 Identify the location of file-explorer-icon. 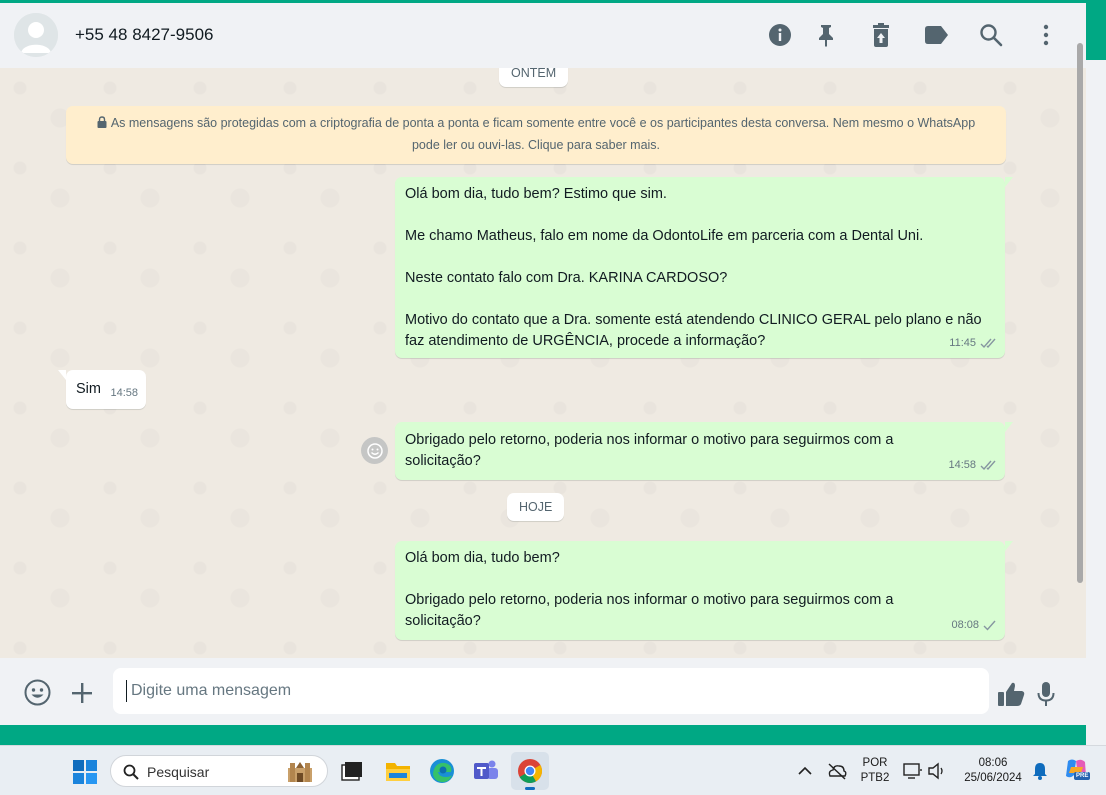
(398, 771).